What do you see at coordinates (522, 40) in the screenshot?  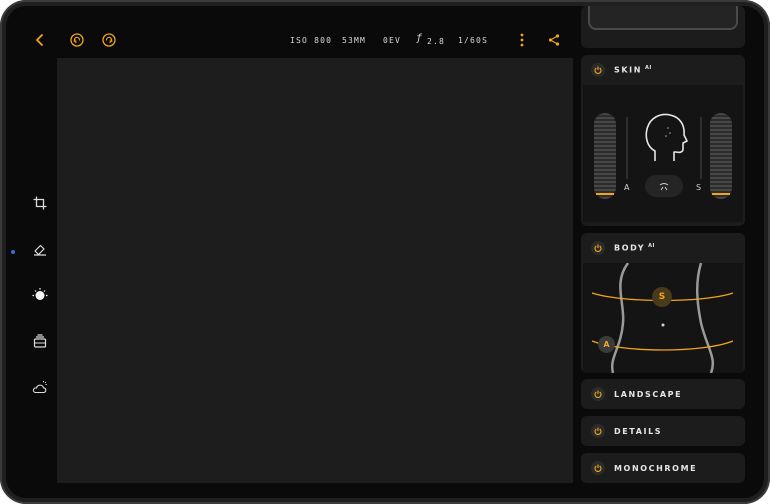 I see `more-vertical-icon` at bounding box center [522, 40].